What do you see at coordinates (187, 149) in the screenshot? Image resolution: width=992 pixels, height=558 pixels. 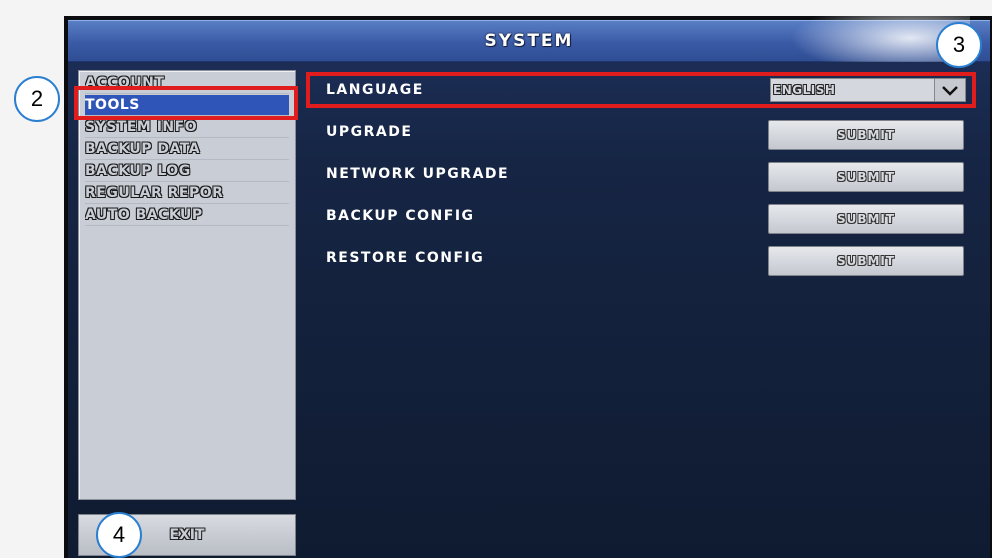 I see `sidebar-item-backup-data: BACKUP DATA` at bounding box center [187, 149].